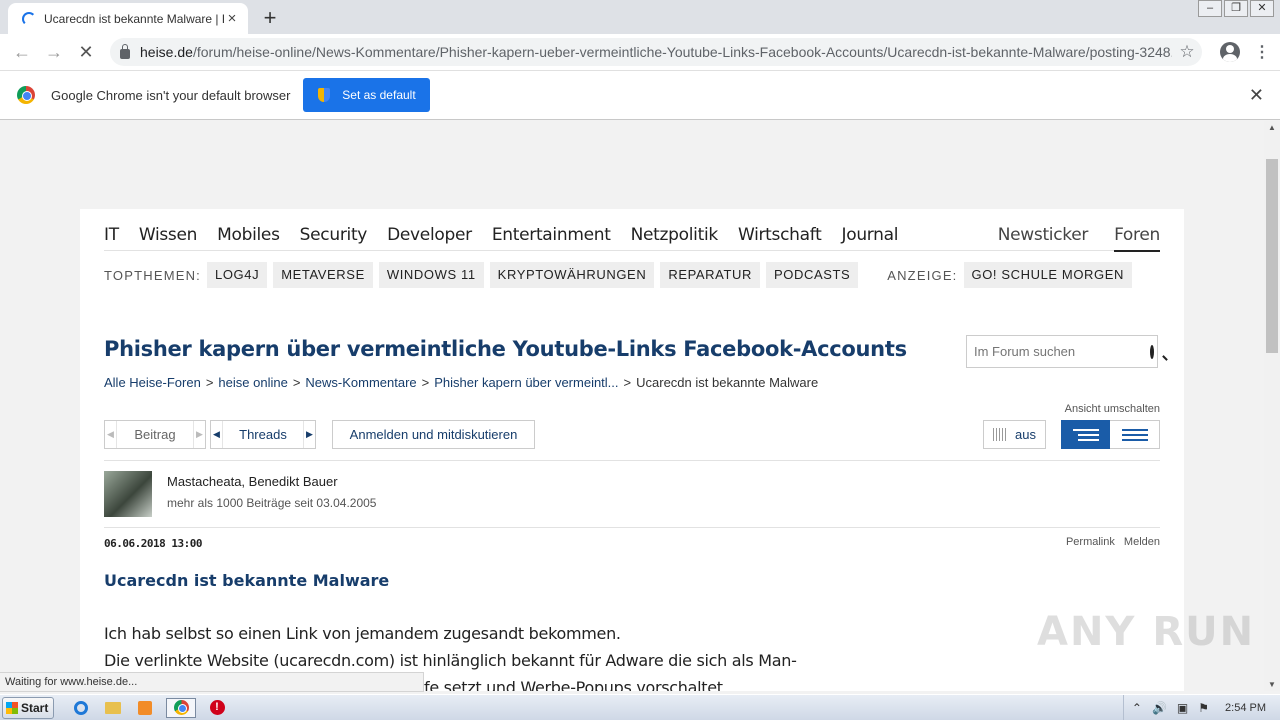  Describe the element at coordinates (1256, 95) in the screenshot. I see `infobar-close-icon: ✕` at that location.